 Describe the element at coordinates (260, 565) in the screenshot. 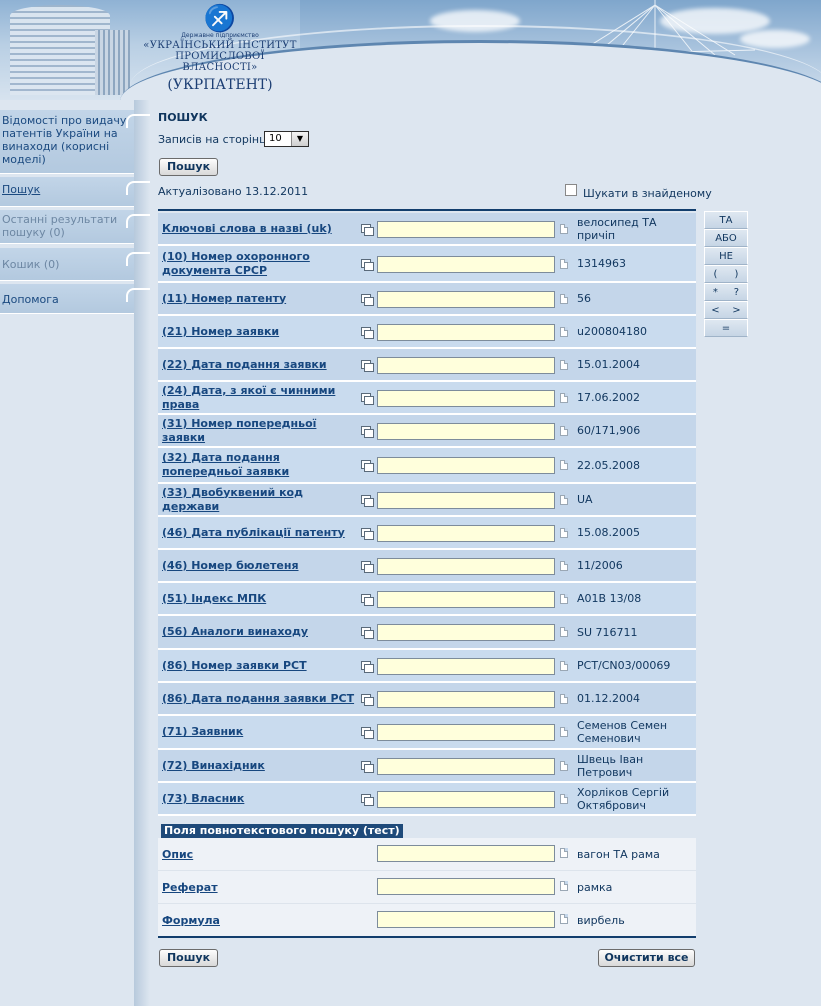

I see `field-label: (46) Номер бюлетеня` at that location.